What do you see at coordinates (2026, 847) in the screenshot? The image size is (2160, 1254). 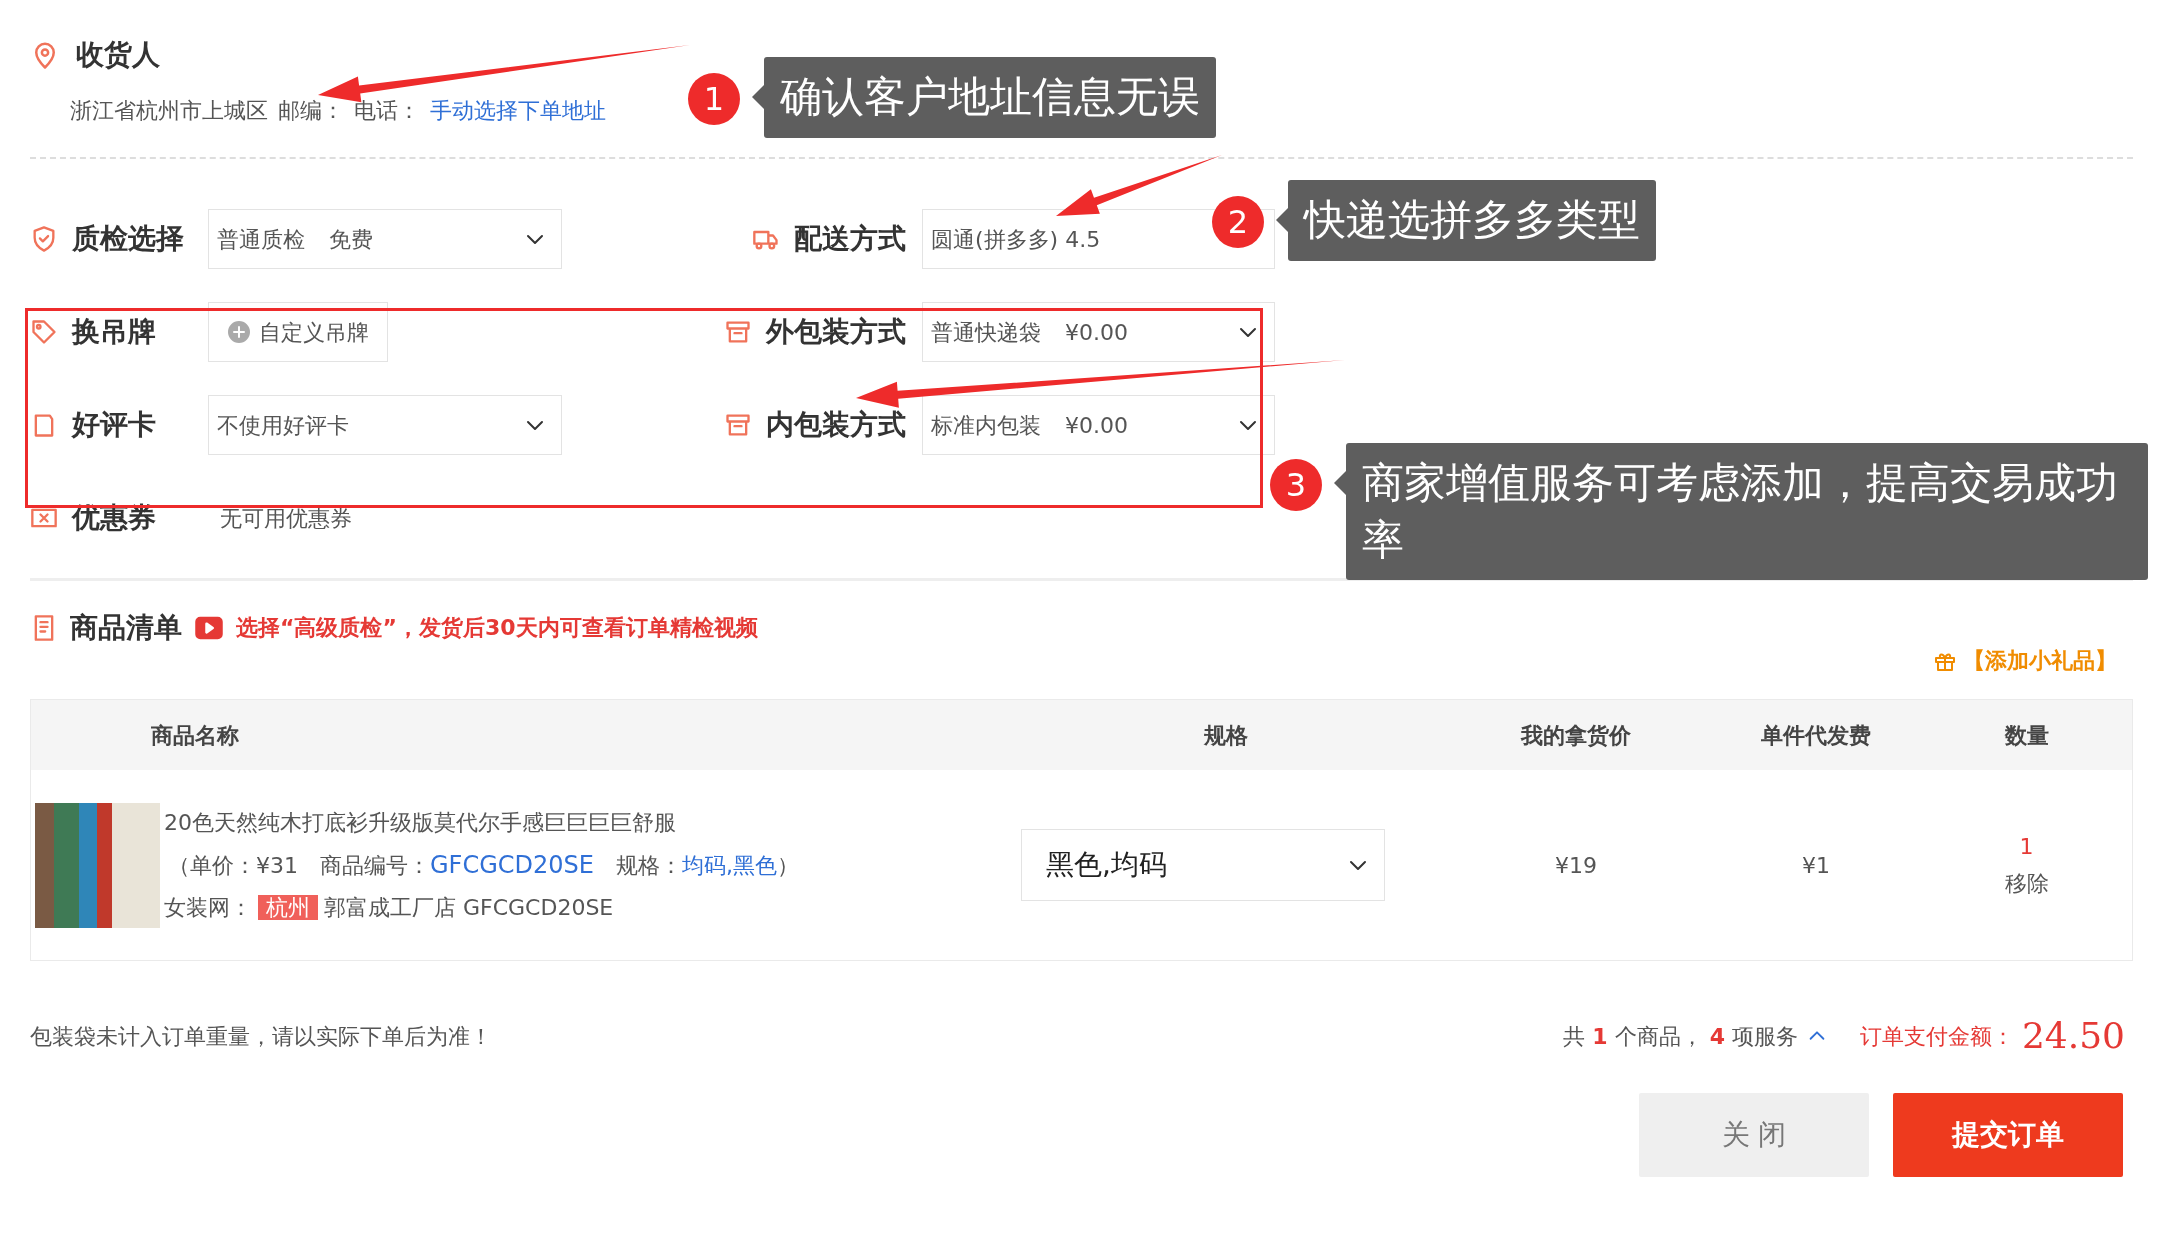 I see `quantity-value: 1` at bounding box center [2026, 847].